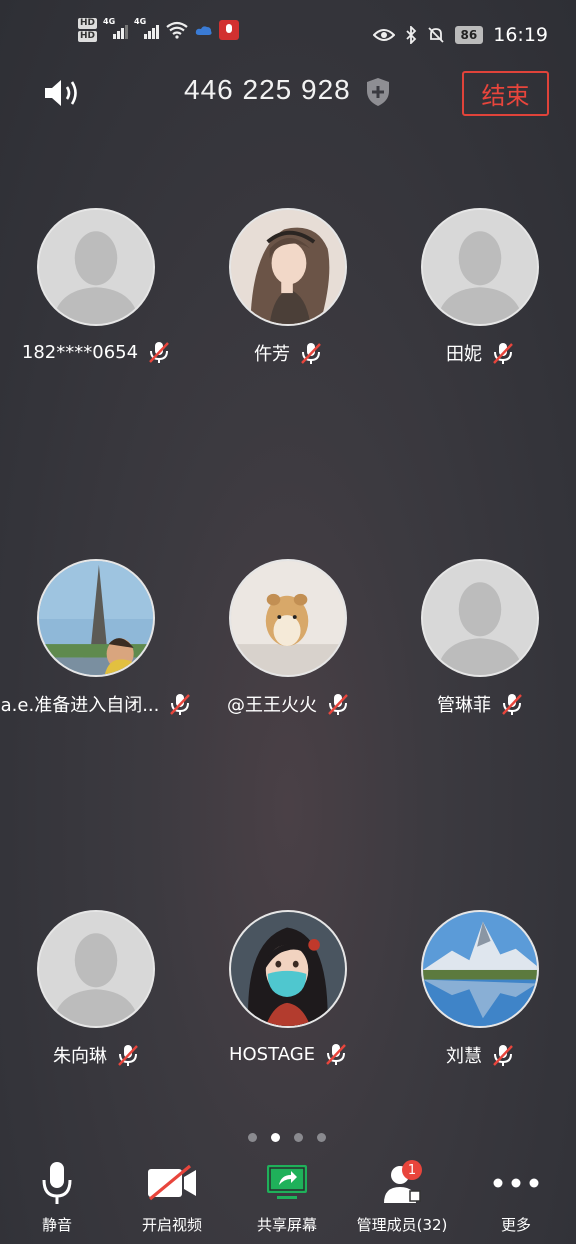  Describe the element at coordinates (464, 705) in the screenshot. I see `participant-name: 管琳菲` at that location.